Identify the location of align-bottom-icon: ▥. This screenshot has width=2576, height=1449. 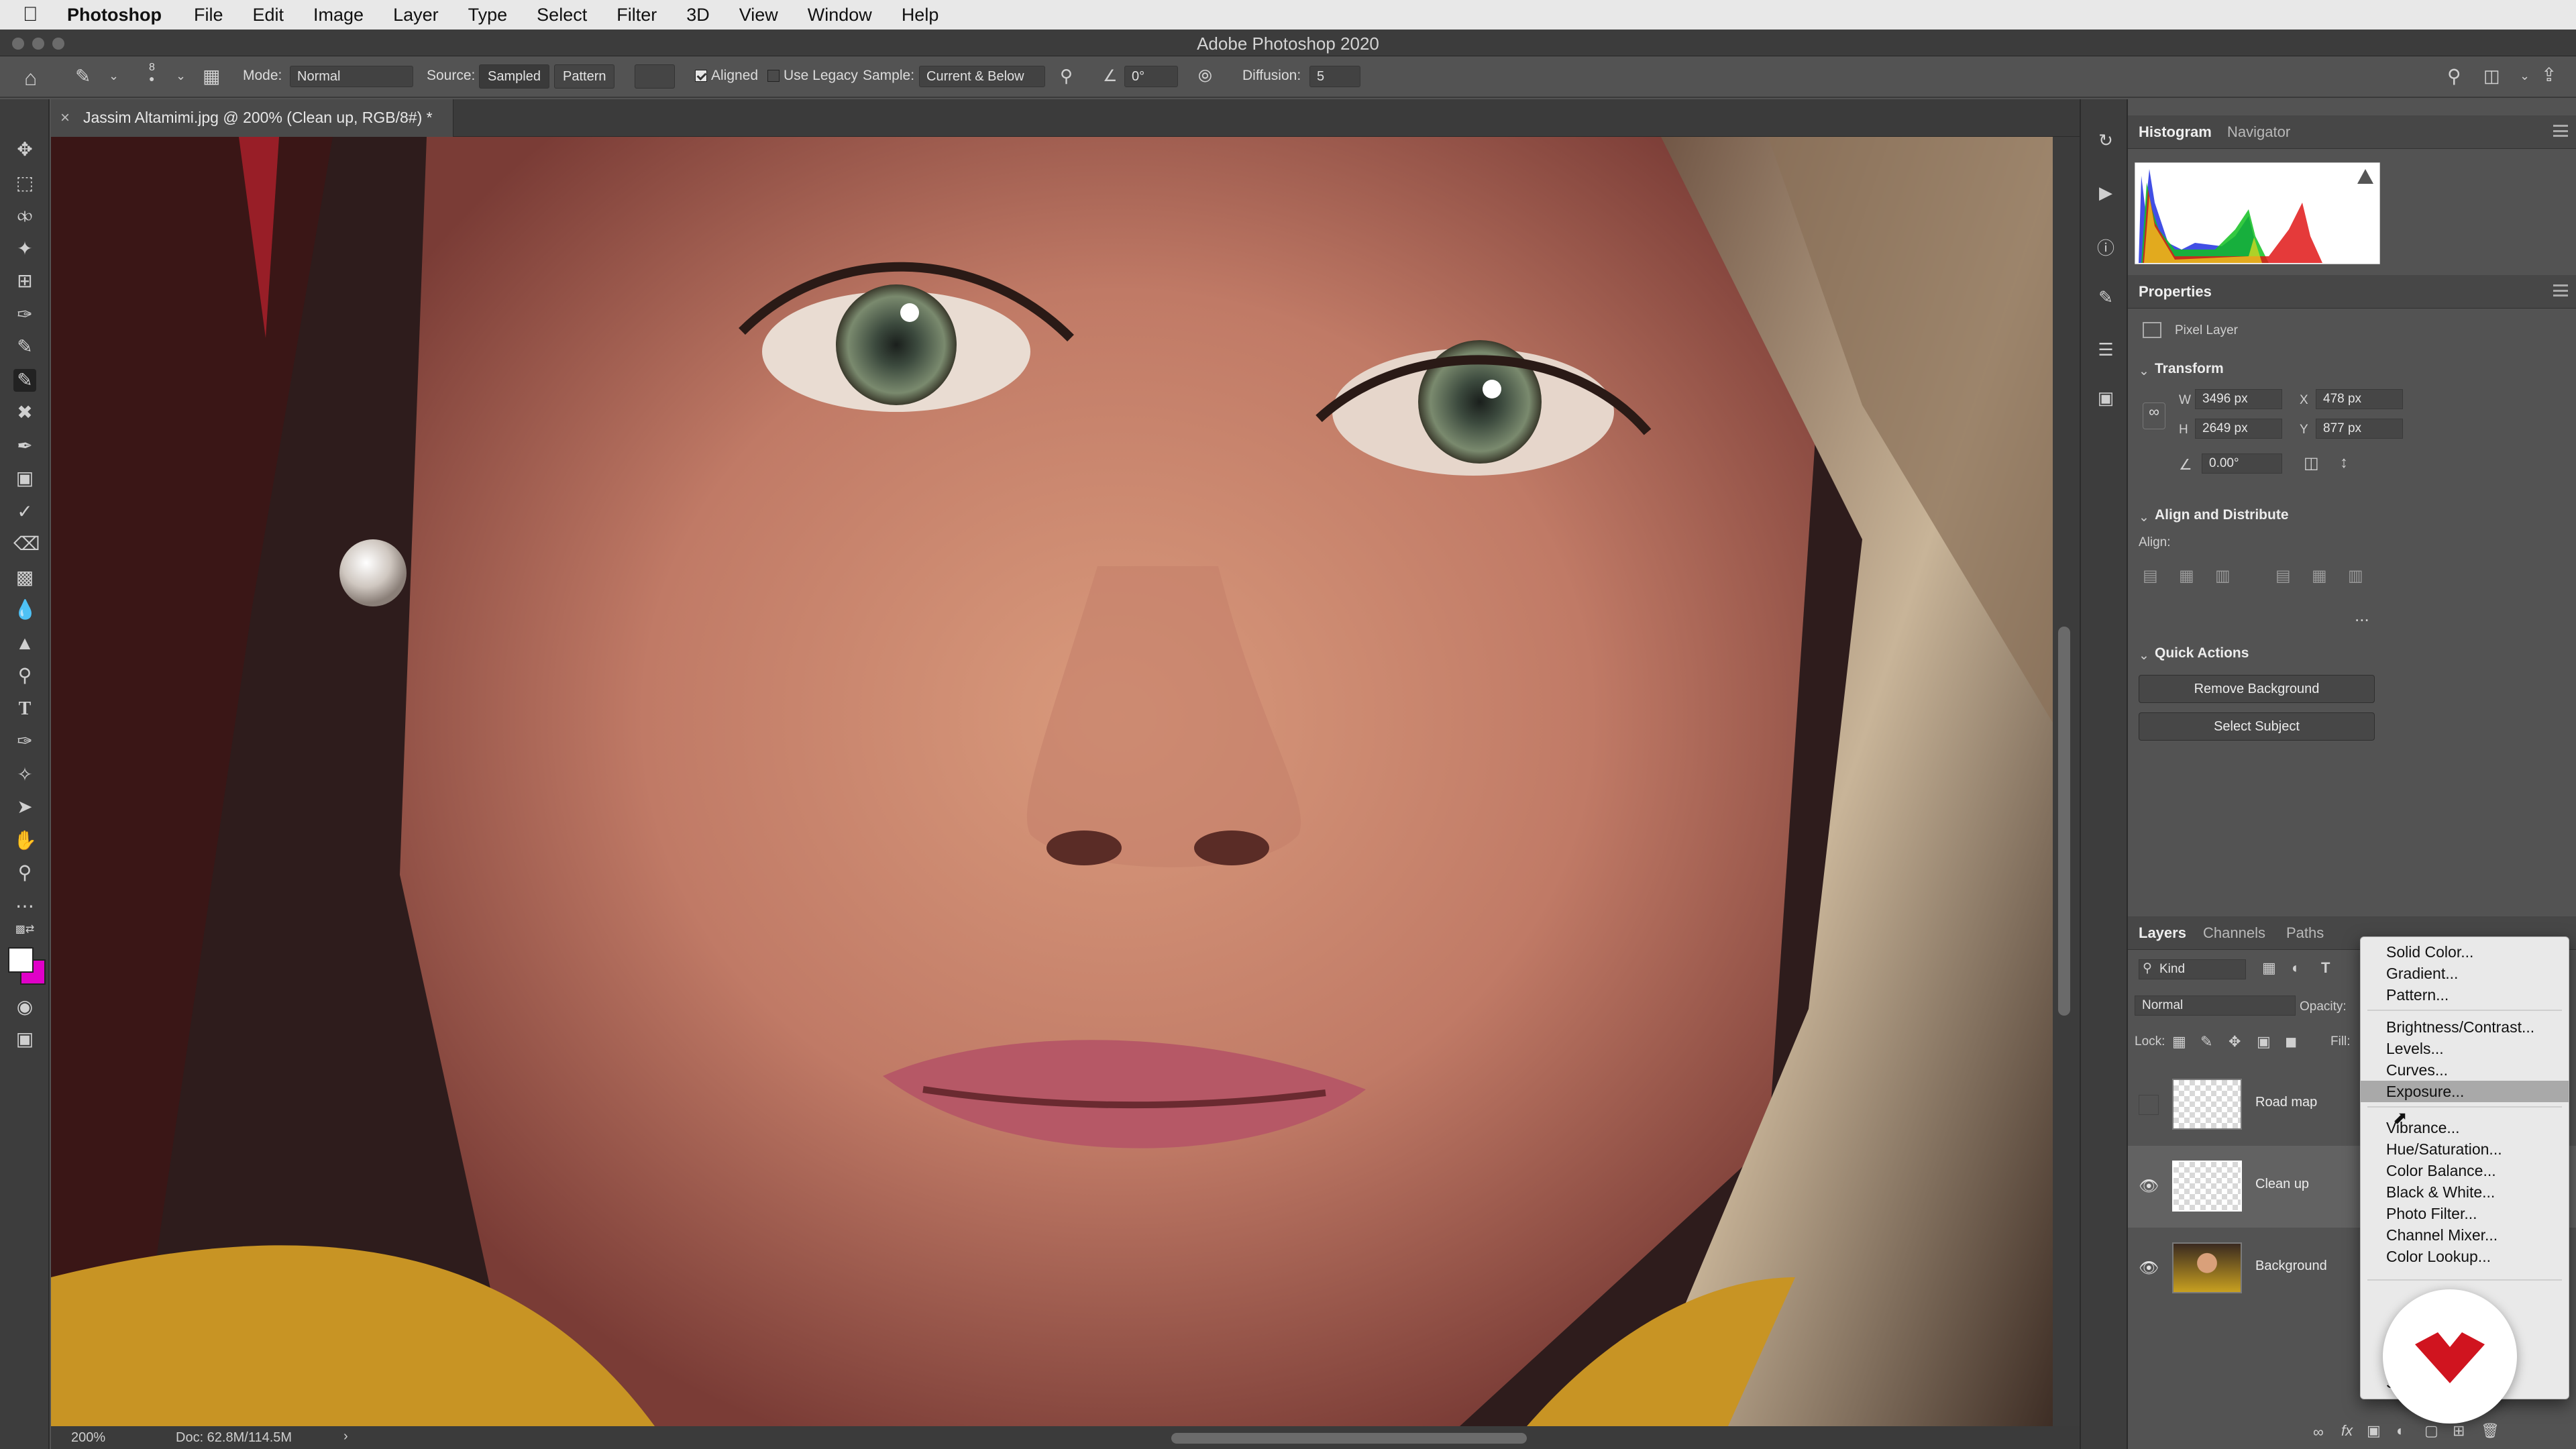
(2355, 576).